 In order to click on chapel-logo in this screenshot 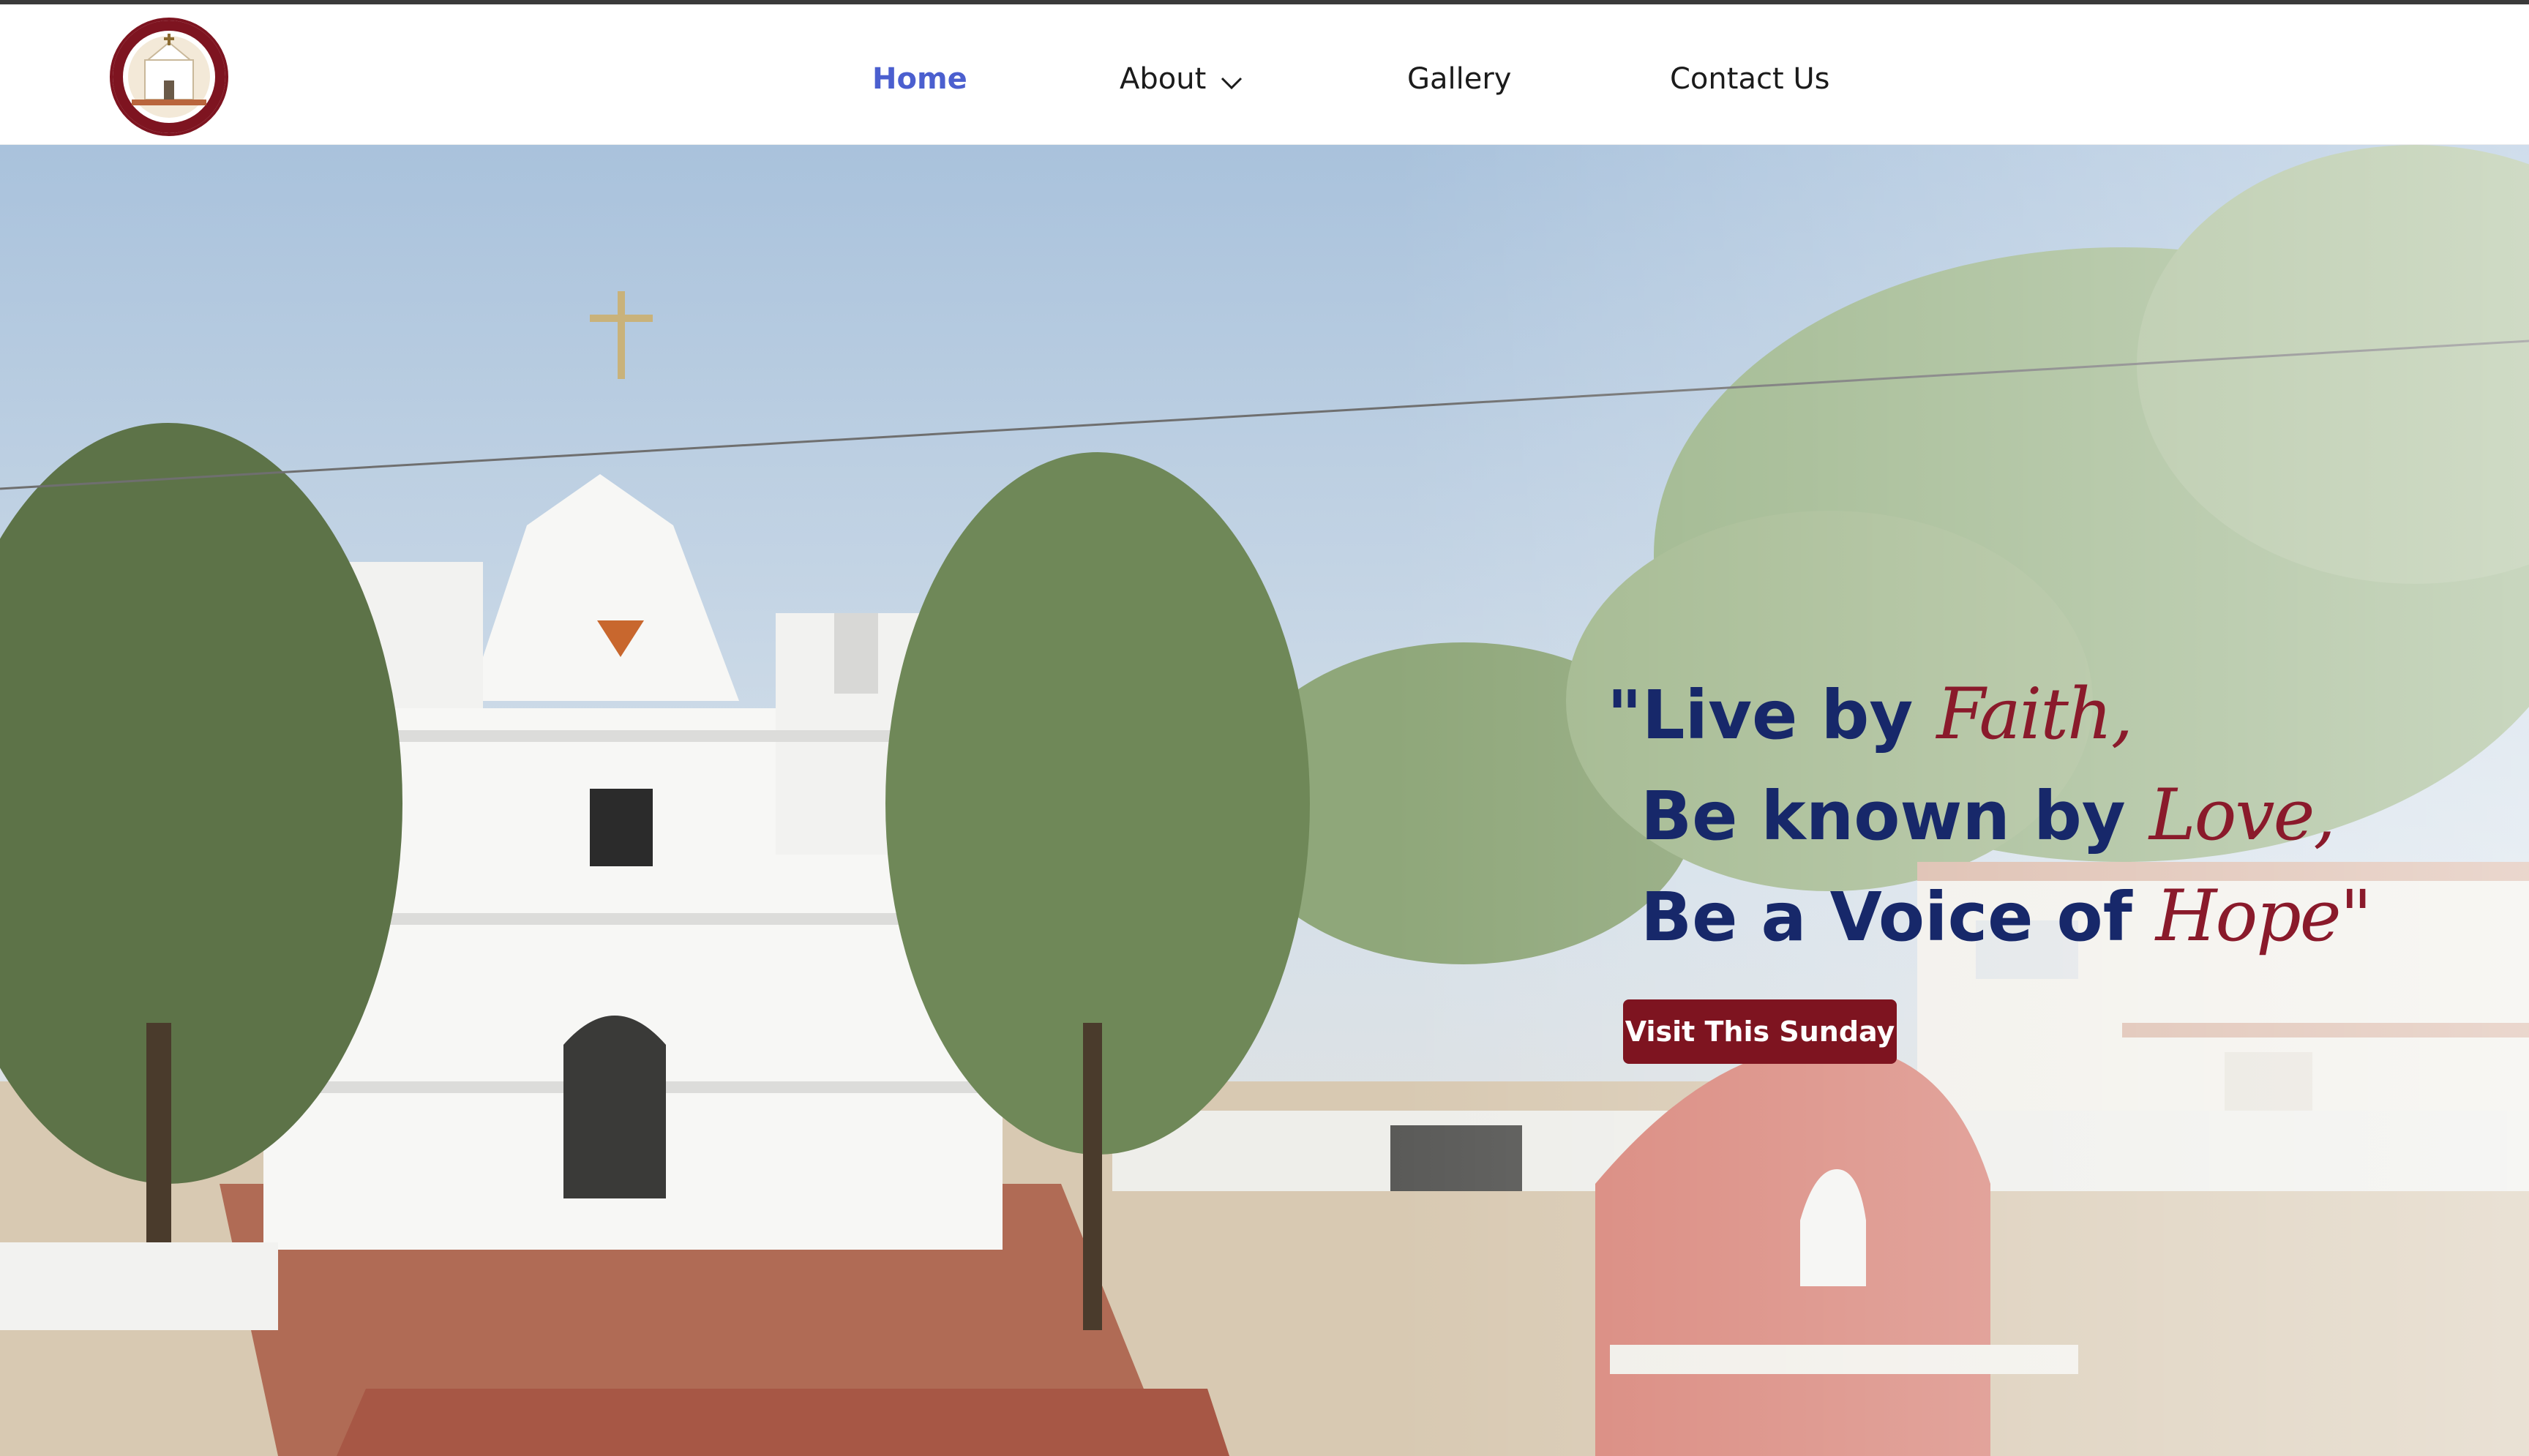, I will do `click(169, 77)`.